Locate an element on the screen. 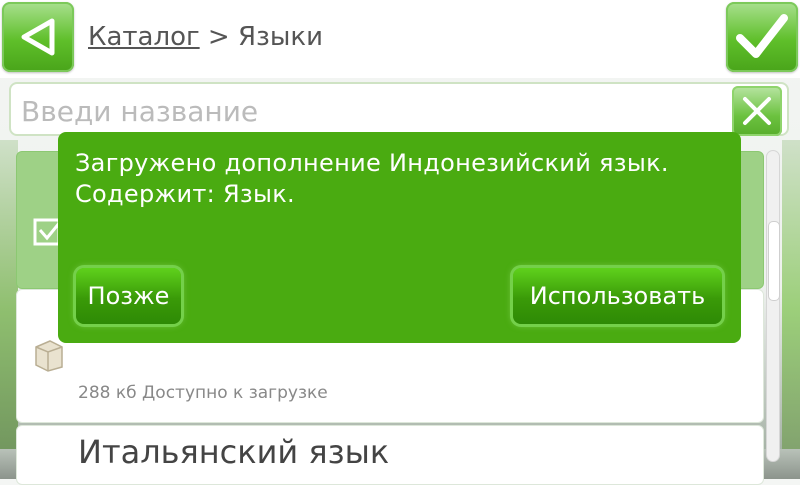  clear-search-button is located at coordinates (757, 111).